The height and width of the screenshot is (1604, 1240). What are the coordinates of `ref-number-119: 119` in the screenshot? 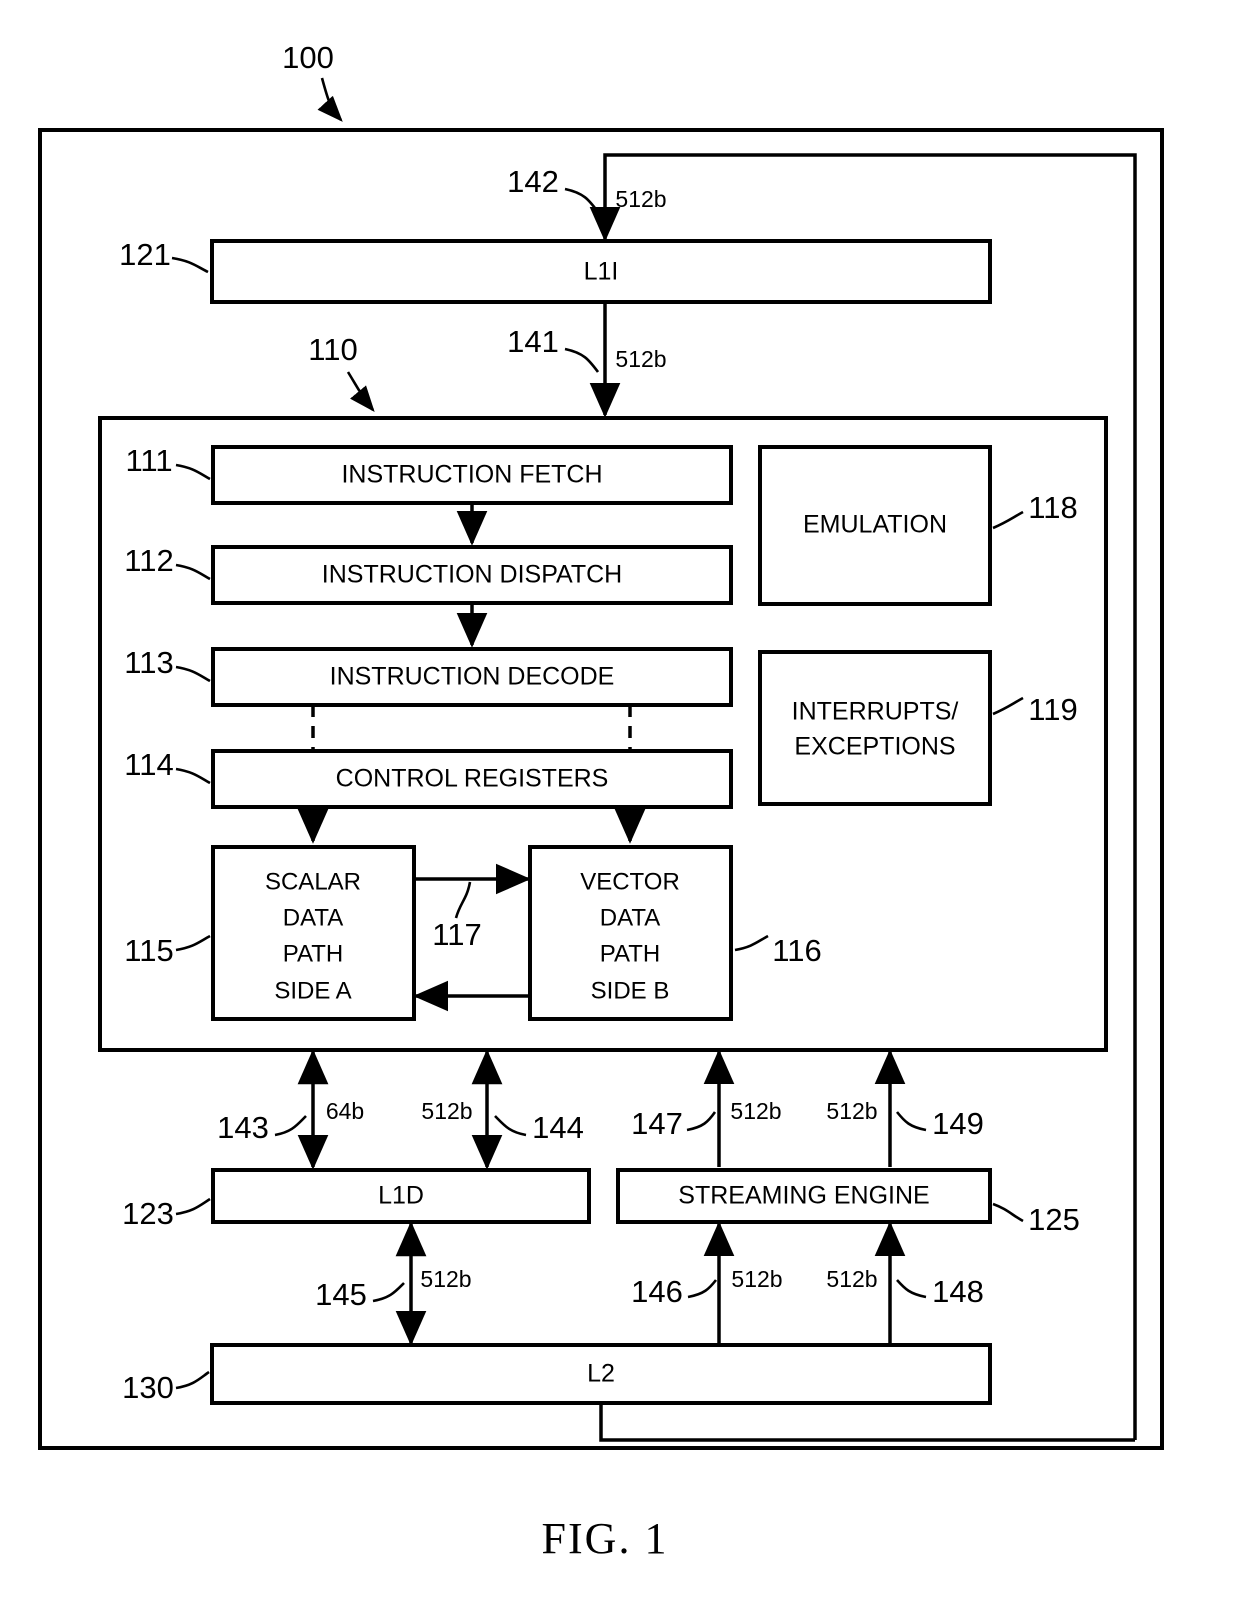 It's located at (1052, 709).